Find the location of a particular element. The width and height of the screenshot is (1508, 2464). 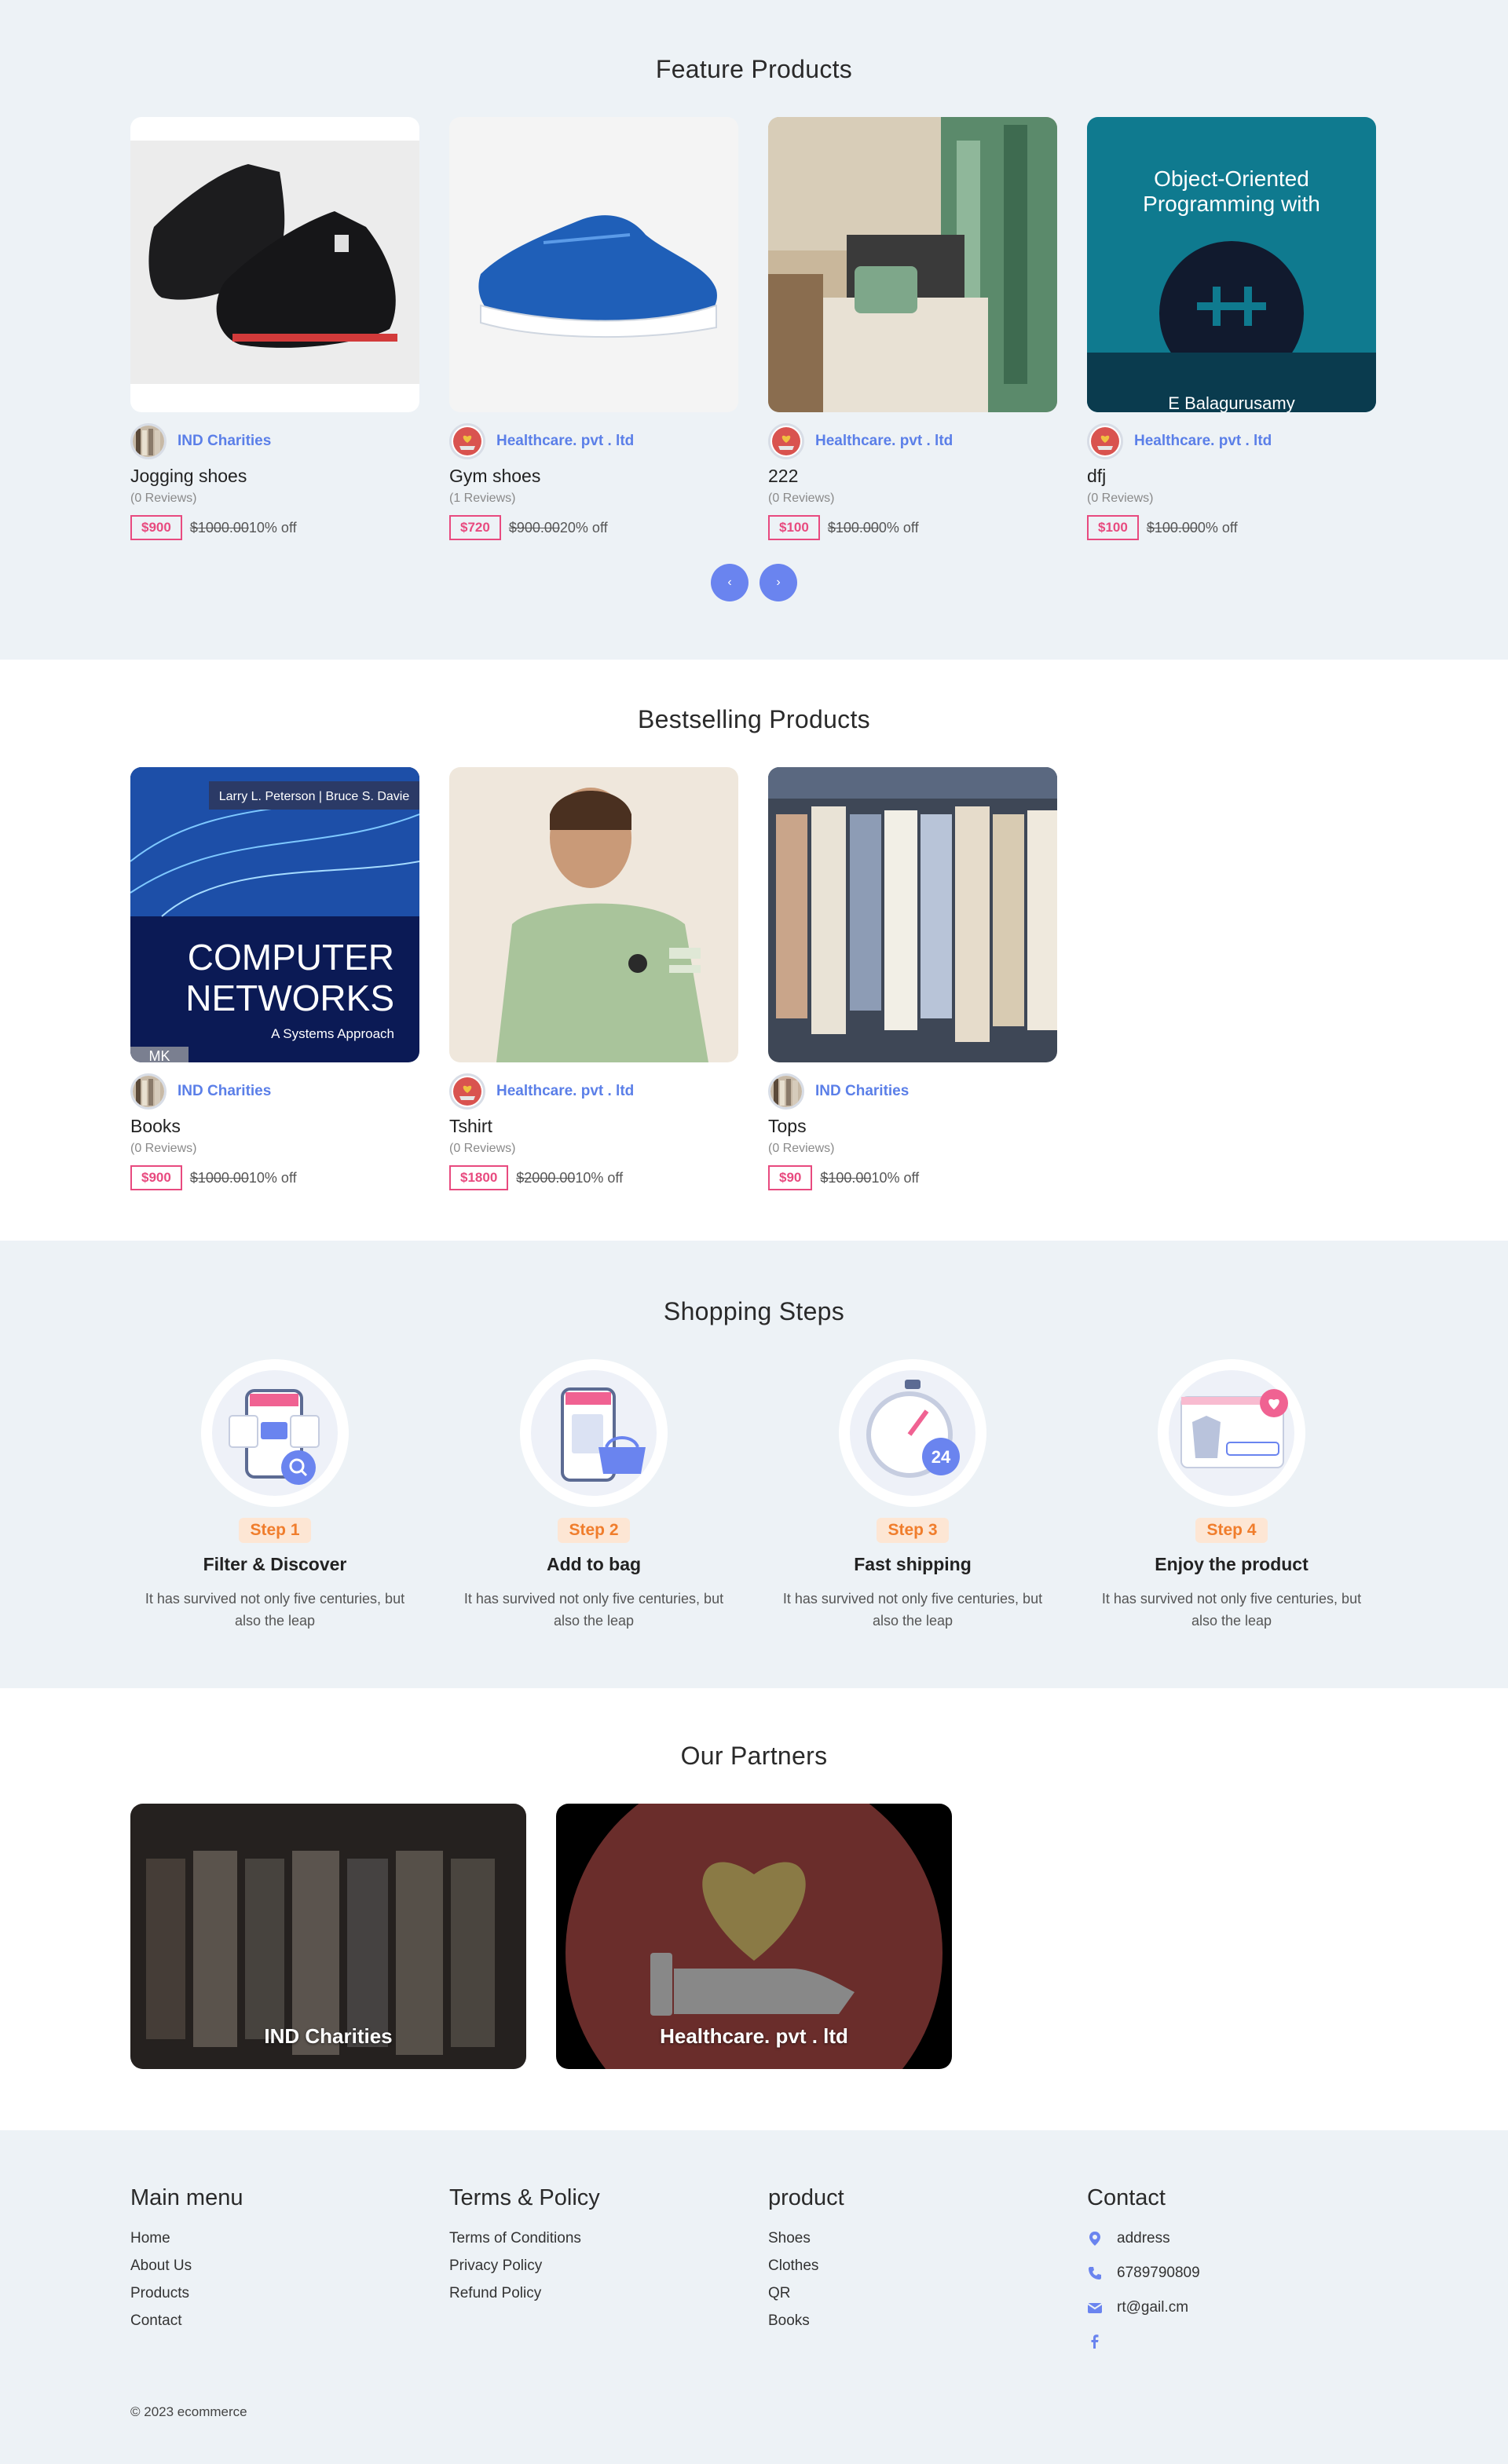

carousel-next-button: › is located at coordinates (778, 583).